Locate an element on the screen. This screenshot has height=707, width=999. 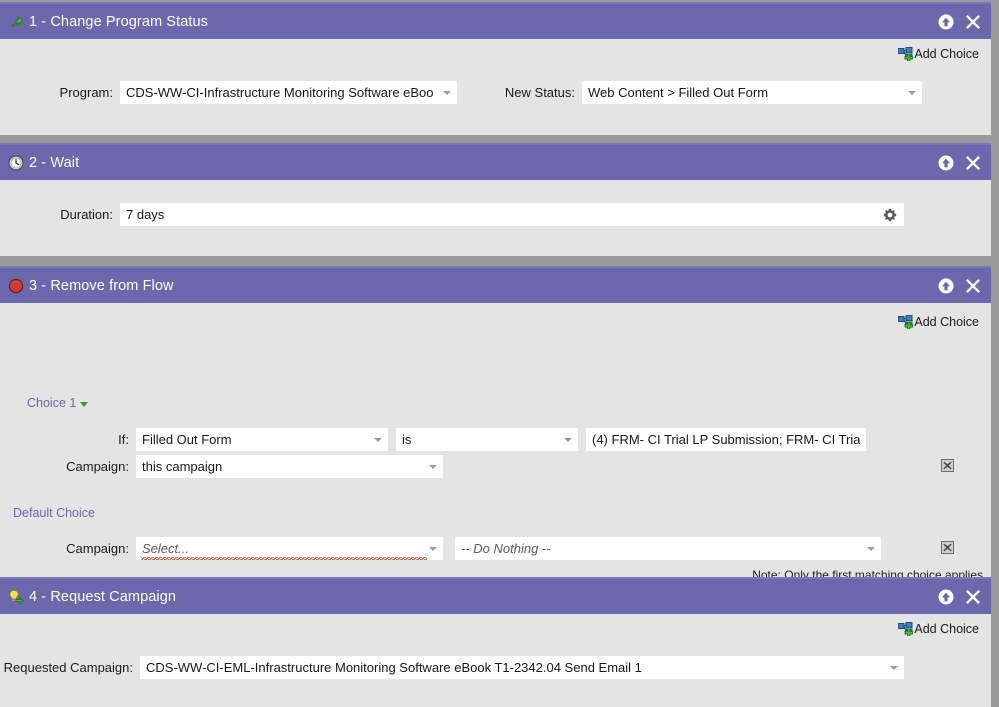
duration-field: 7 days is located at coordinates (512, 214).